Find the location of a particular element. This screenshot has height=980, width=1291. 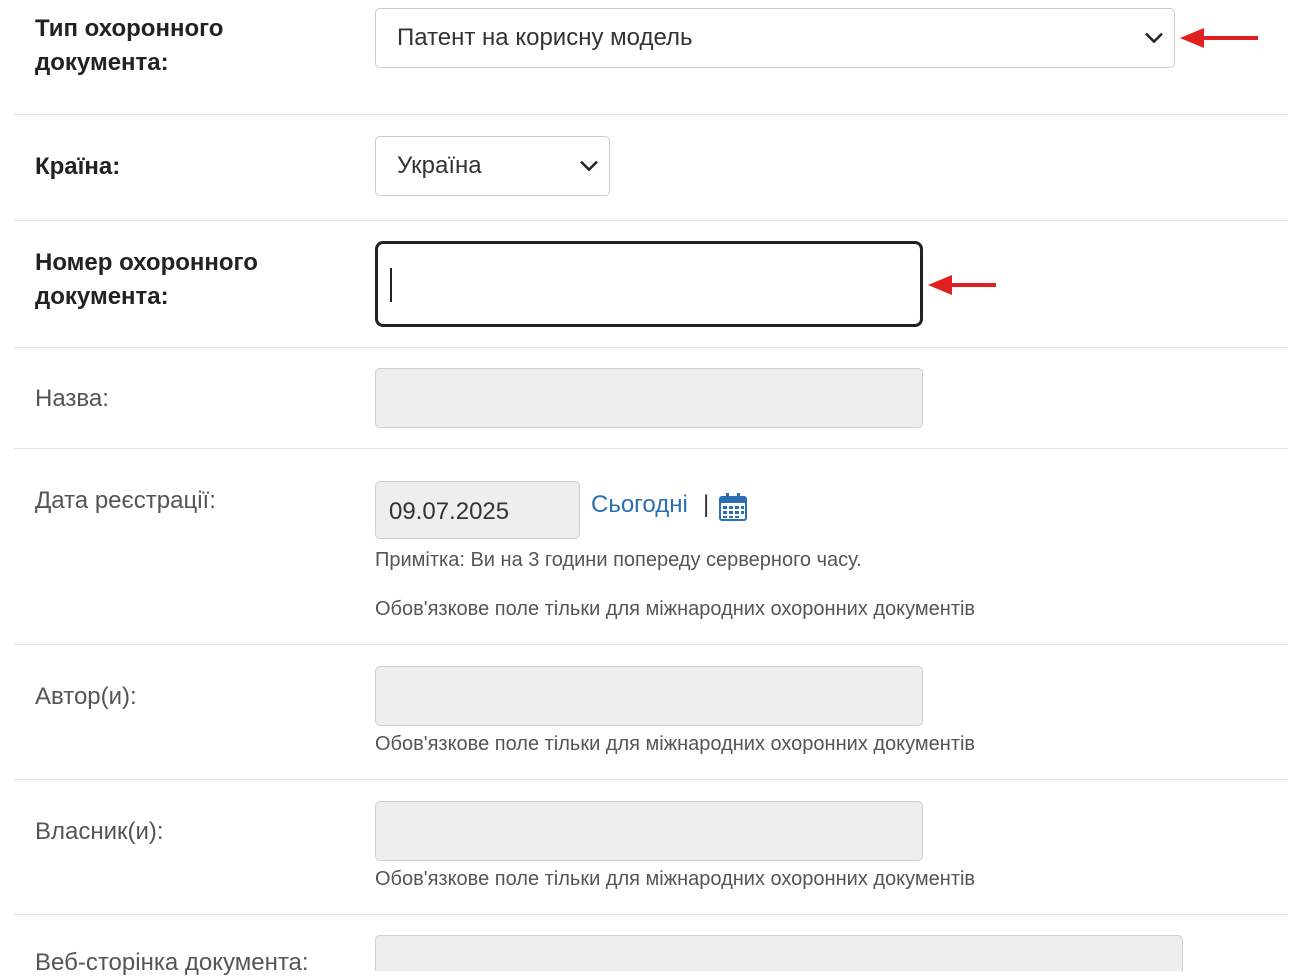

authors-input is located at coordinates (649, 696).